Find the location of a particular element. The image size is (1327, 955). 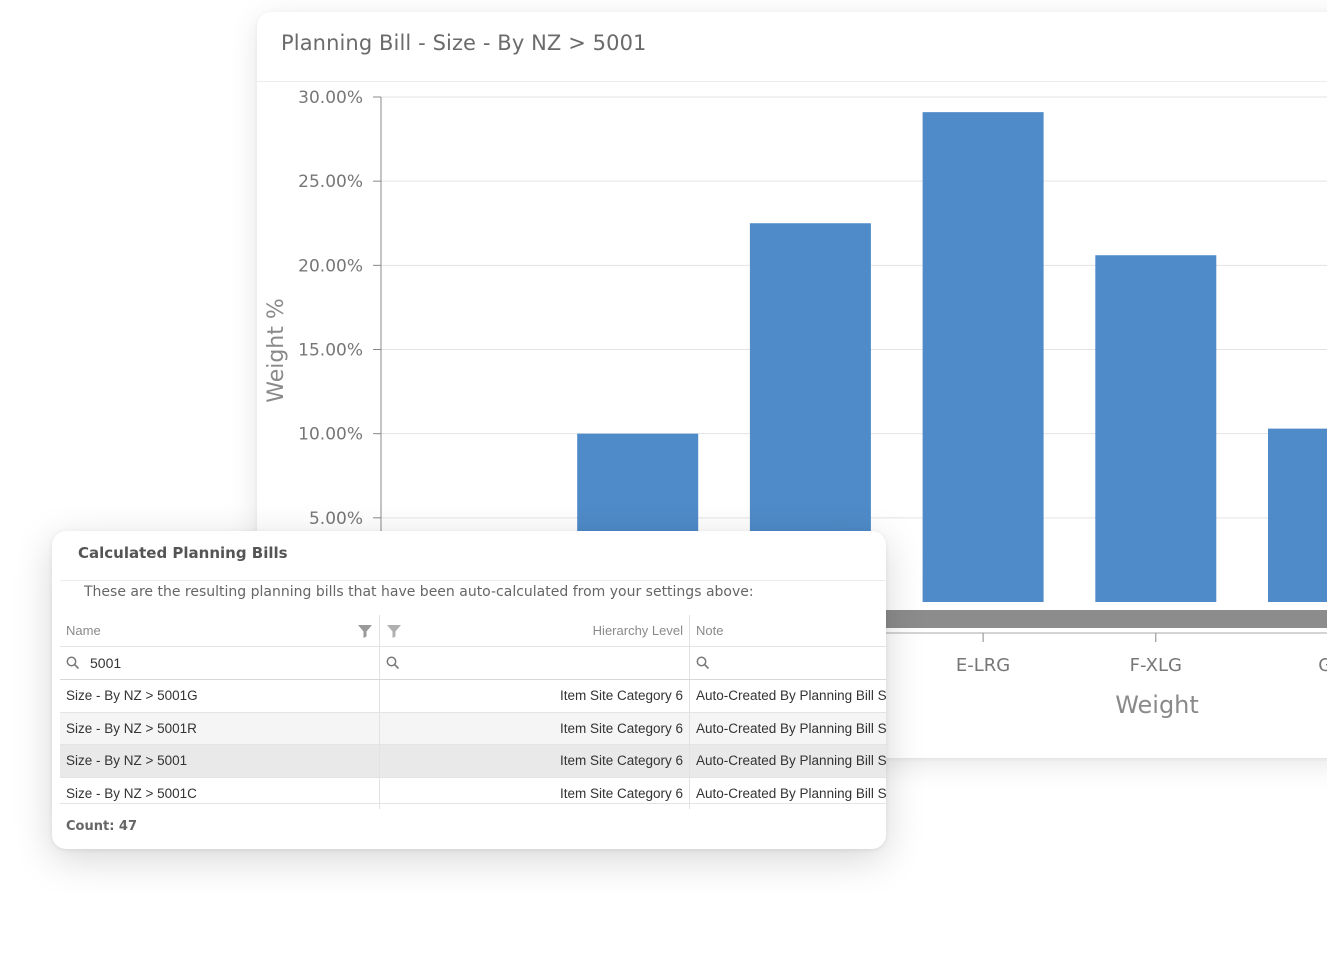

level-filter-input is located at coordinates (535, 663).